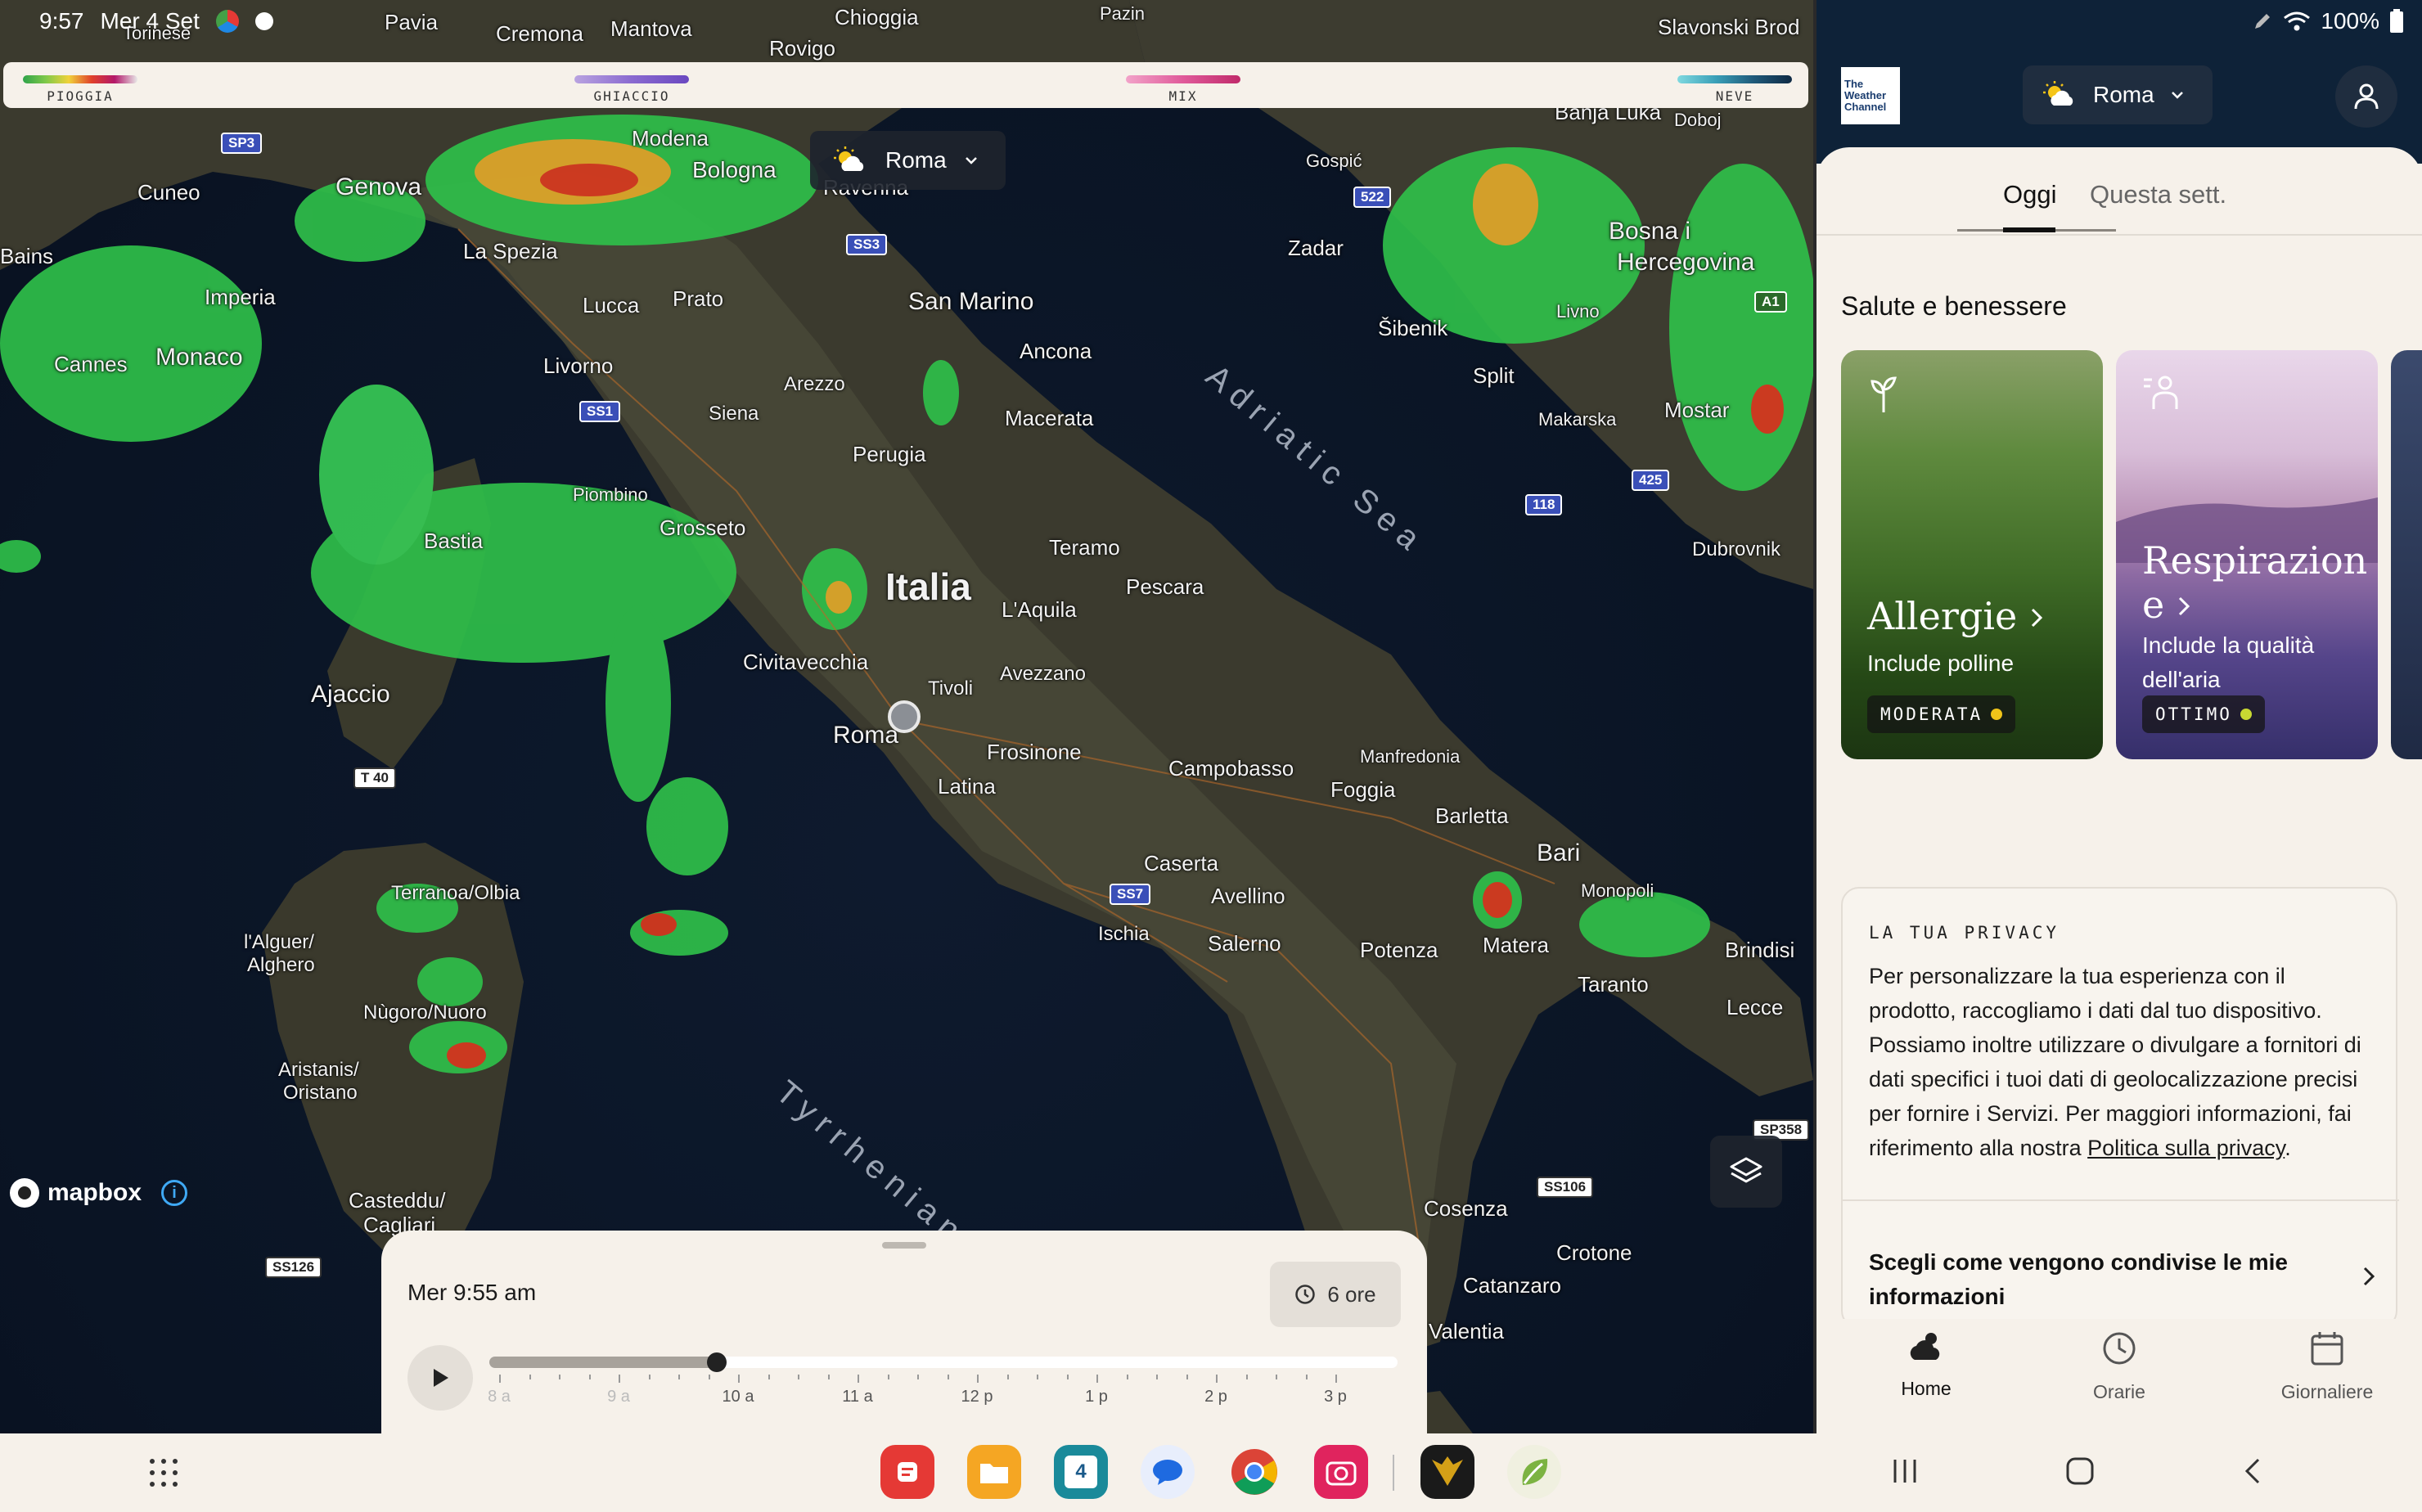 The image size is (2422, 1512). What do you see at coordinates (2080, 1471) in the screenshot?
I see `home-icon` at bounding box center [2080, 1471].